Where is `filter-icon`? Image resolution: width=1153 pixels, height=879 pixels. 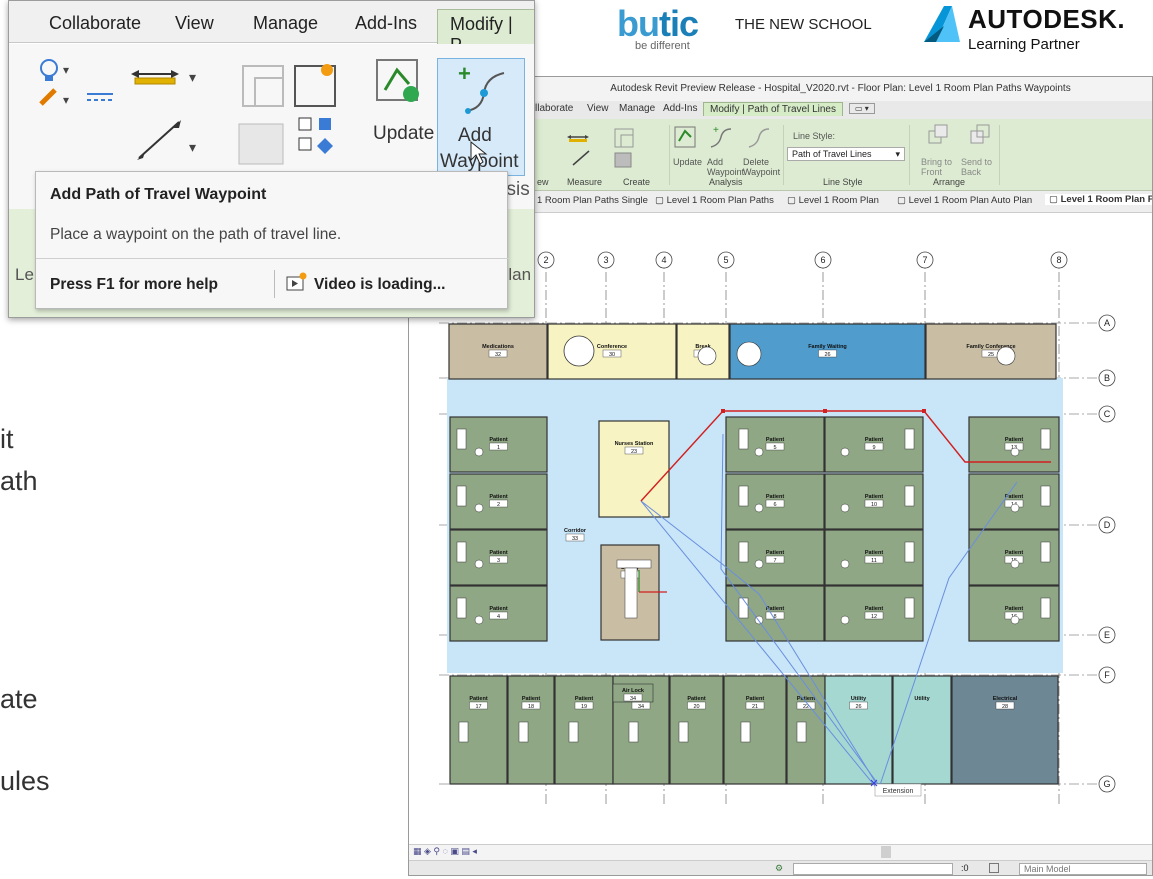 filter-icon is located at coordinates (994, 868).